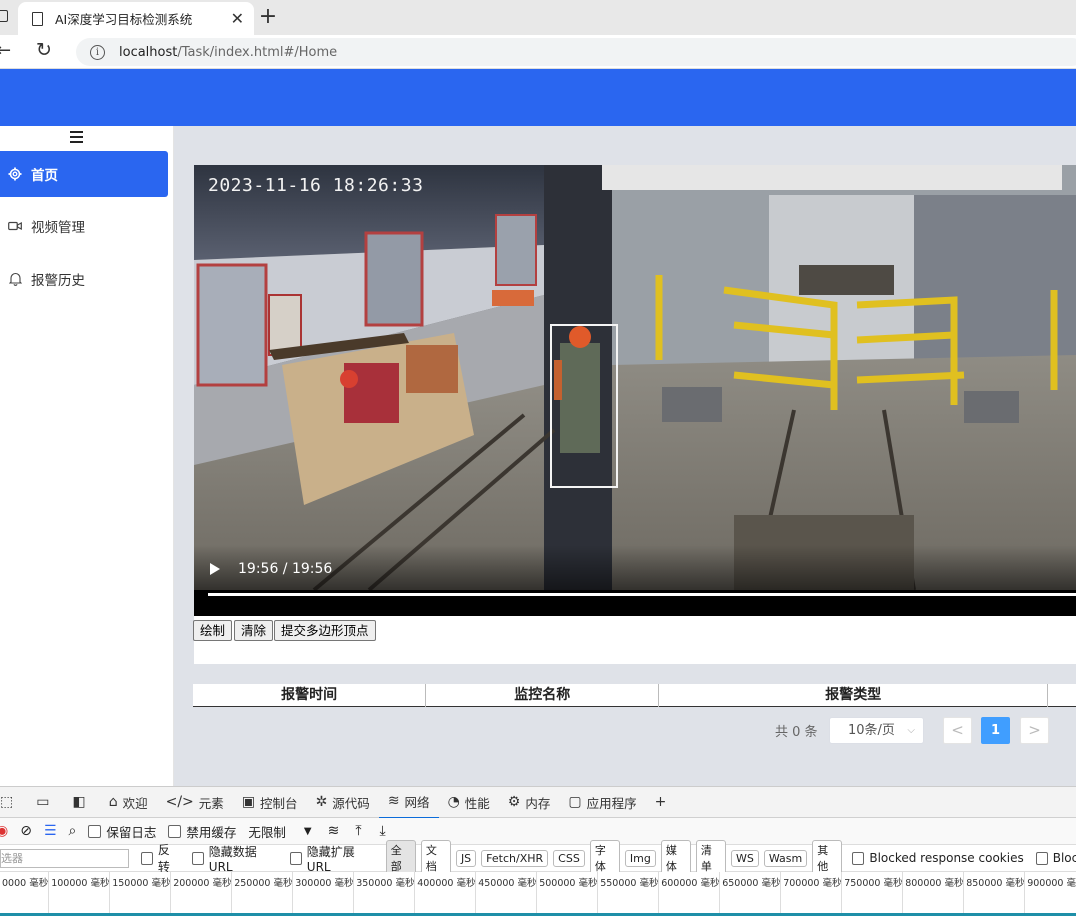 The image size is (1076, 916). Describe the element at coordinates (5, 50) in the screenshot. I see `back-arrow-icon: ←` at that location.